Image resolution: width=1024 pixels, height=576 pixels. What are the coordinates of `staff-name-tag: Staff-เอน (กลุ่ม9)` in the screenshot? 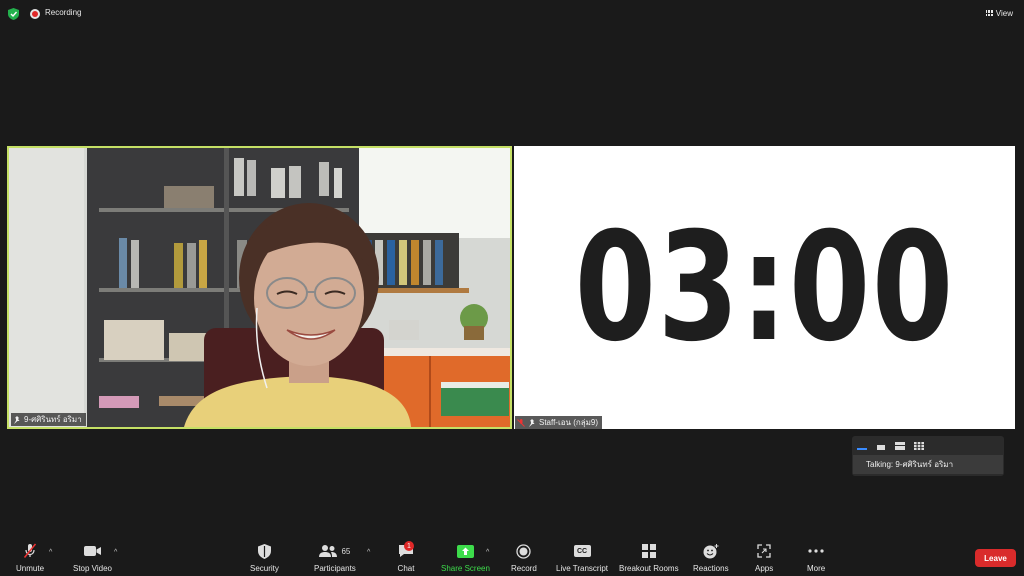 It's located at (558, 422).